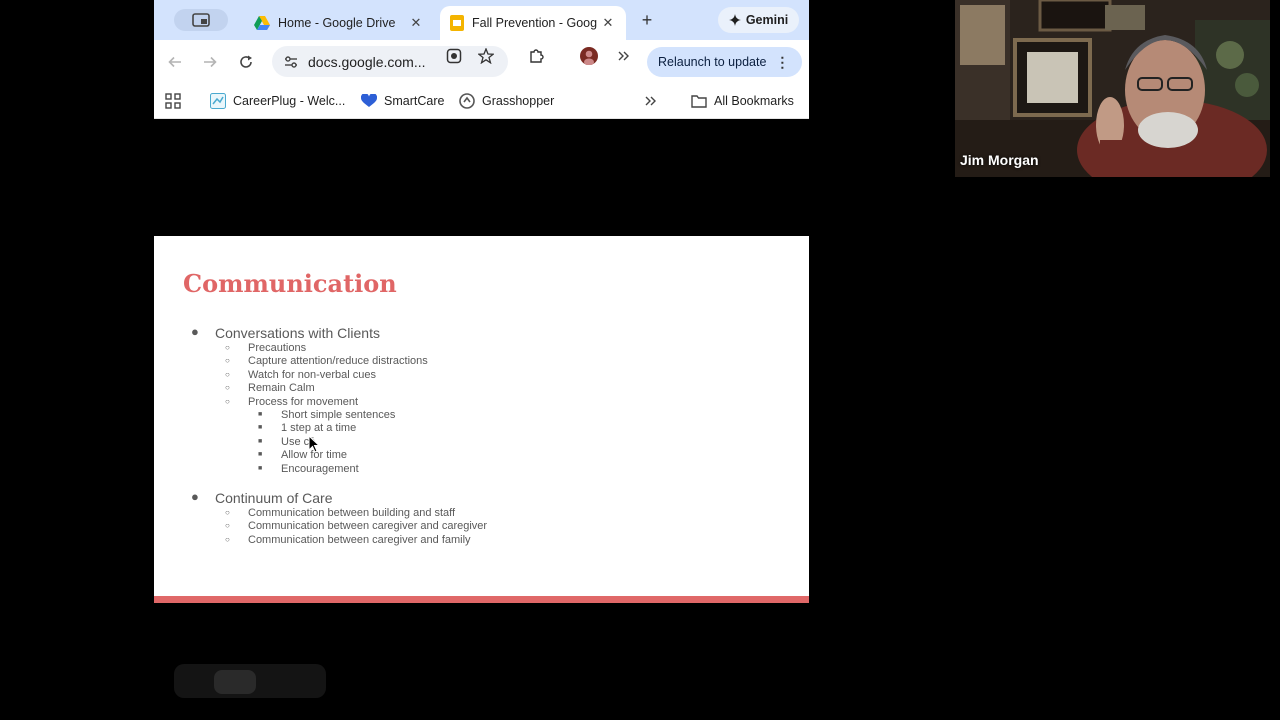 This screenshot has height=720, width=1280. I want to click on gemini-button: Gemini, so click(758, 20).